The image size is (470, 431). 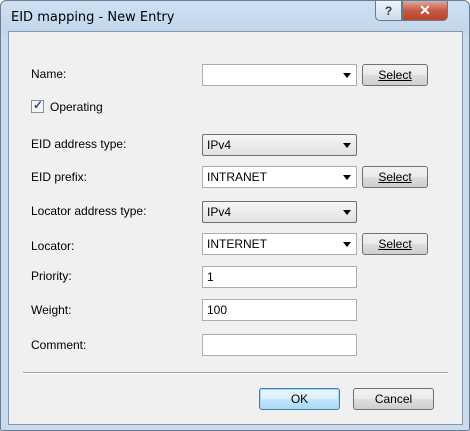 I want to click on name-select-button: Select, so click(x=395, y=75).